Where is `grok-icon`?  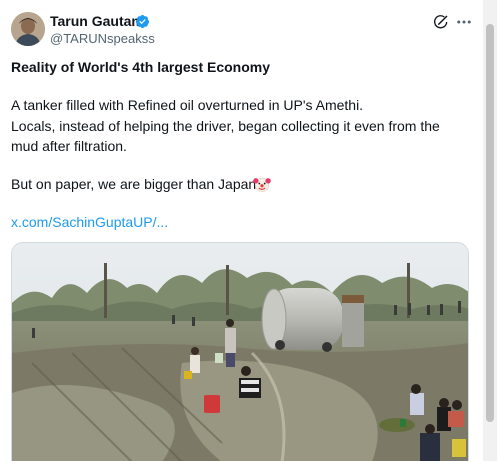
grok-icon is located at coordinates (441, 22).